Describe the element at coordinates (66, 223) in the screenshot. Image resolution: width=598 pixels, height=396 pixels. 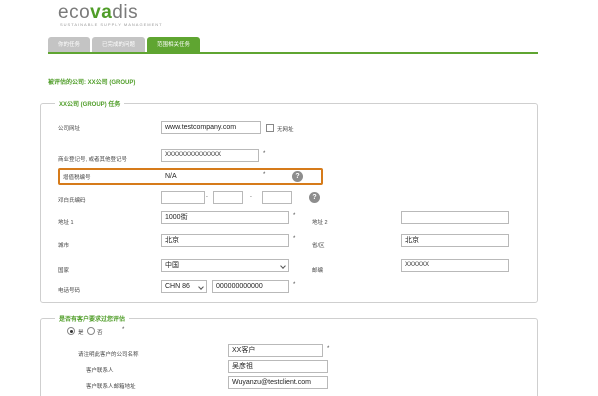
I see `address1-label: 地址 1` at that location.